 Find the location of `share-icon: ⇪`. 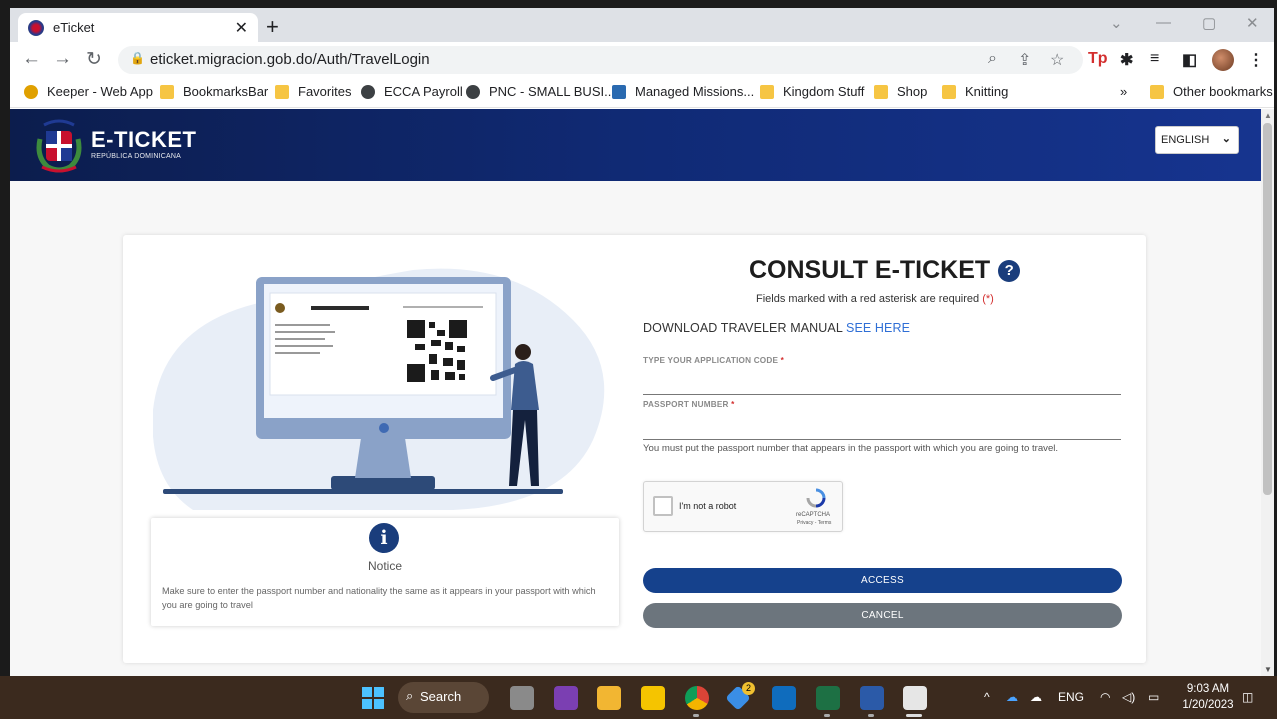

share-icon: ⇪ is located at coordinates (1024, 60).